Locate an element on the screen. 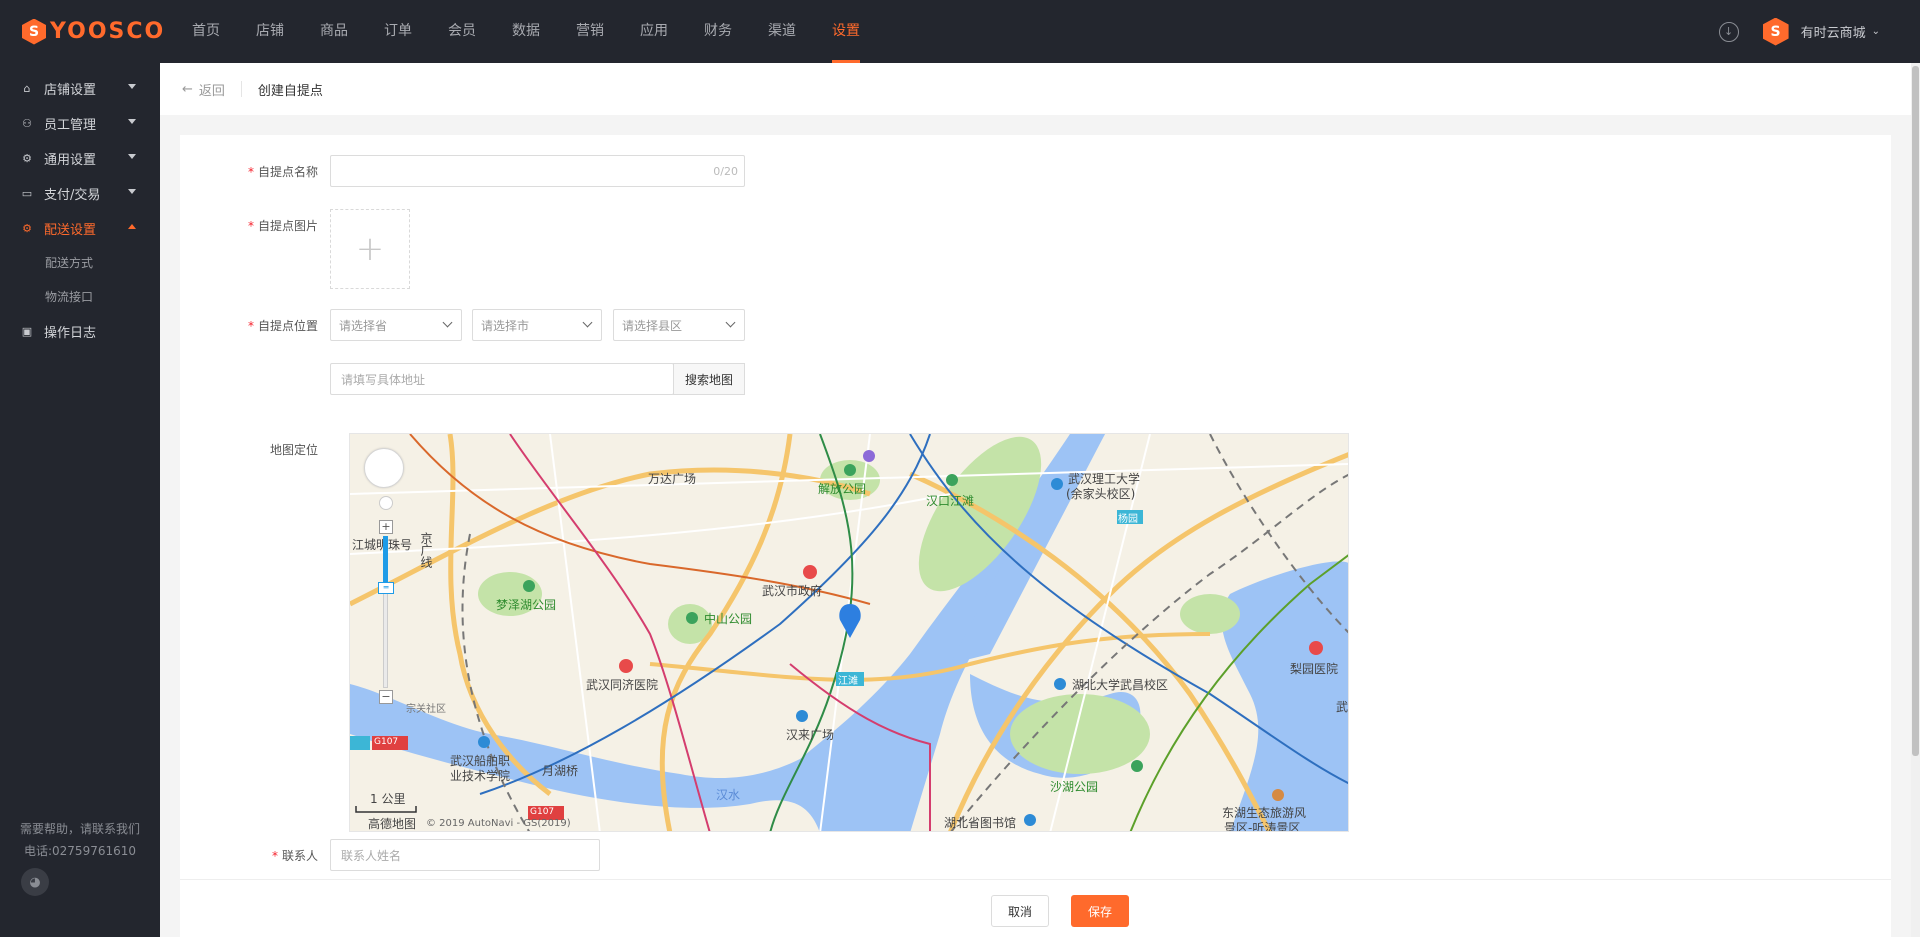  sidebar-item-delivery: ⚙ 配送设置 is located at coordinates (80, 228).